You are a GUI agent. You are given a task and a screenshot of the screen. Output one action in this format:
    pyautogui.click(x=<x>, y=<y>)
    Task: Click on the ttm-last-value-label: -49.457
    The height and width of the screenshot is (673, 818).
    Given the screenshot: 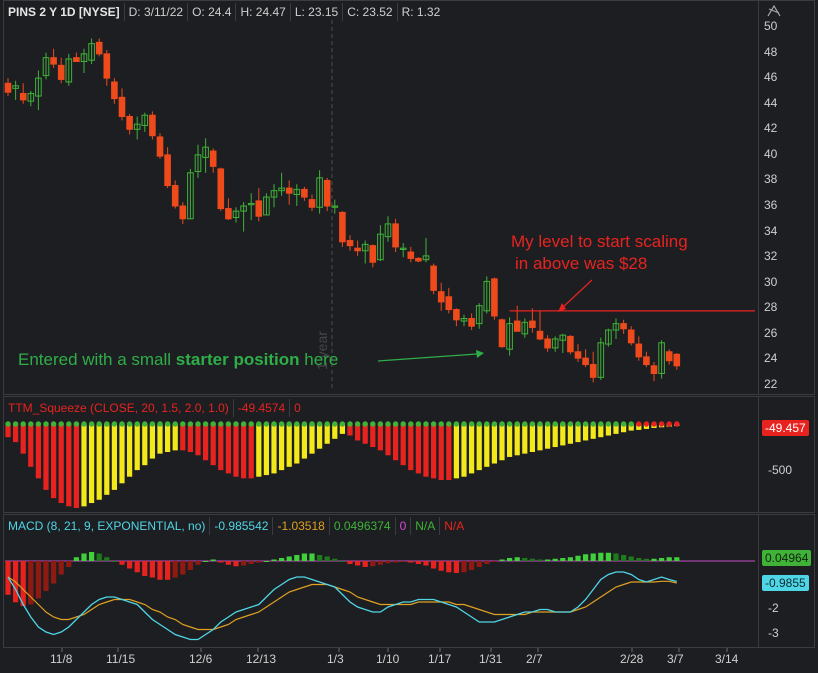 What is the action you would take?
    pyautogui.click(x=785, y=428)
    